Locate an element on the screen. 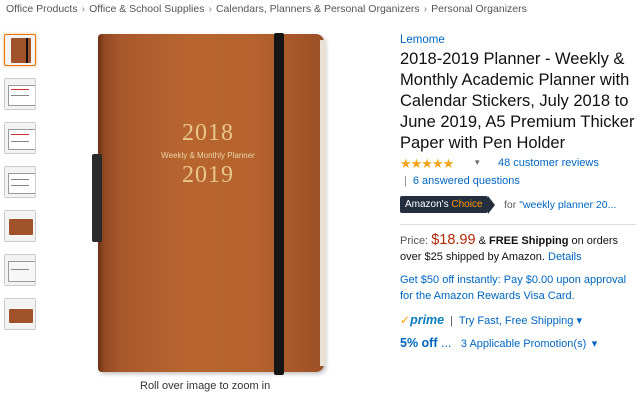  thumbnail-stickers is located at coordinates (20, 226).